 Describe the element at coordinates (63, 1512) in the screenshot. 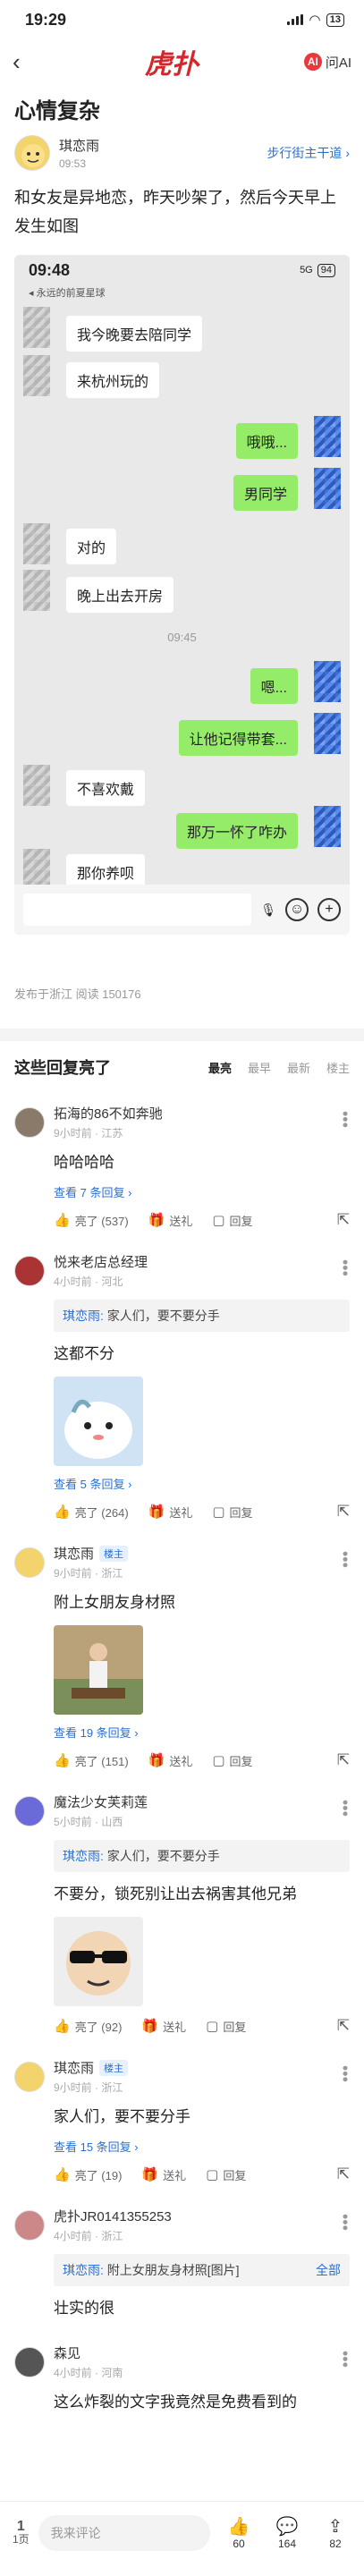

I see `thumbs-up-icon: 👍` at that location.